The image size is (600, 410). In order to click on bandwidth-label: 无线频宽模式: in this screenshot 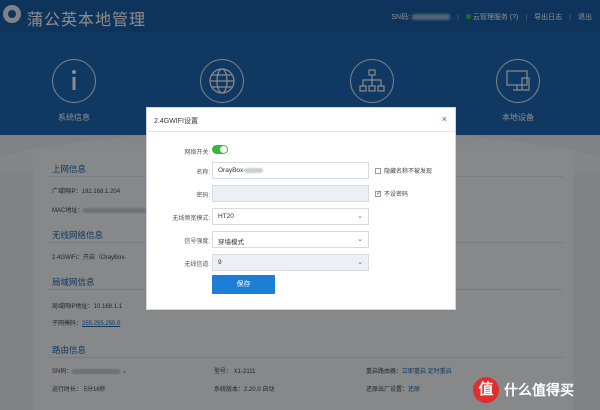, I will do `click(191, 219)`.